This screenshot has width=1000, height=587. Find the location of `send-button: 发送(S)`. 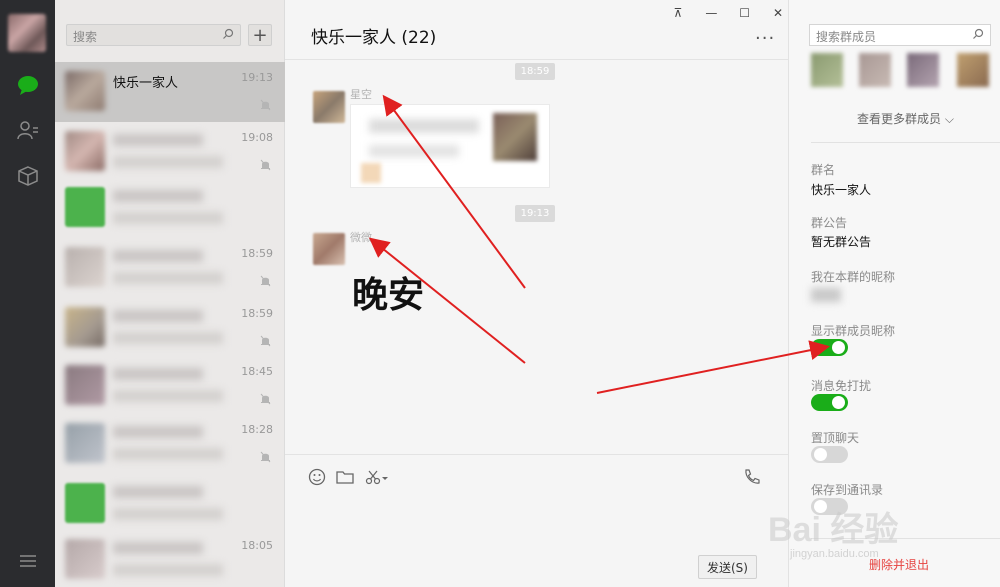

send-button: 发送(S) is located at coordinates (727, 567).